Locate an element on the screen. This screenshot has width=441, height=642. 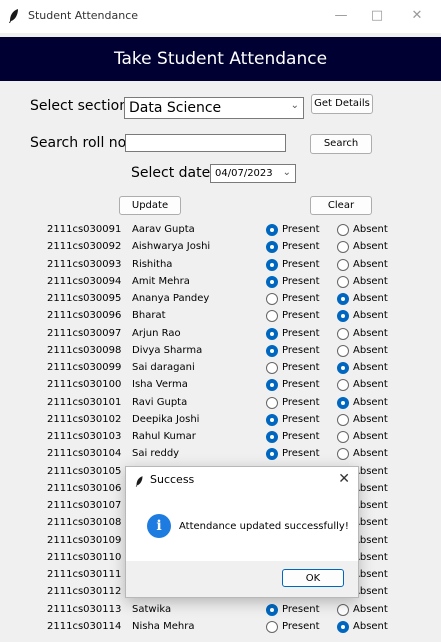
student-row: 2111cs030094 Amit Mehra Present Absent is located at coordinates (220, 282).